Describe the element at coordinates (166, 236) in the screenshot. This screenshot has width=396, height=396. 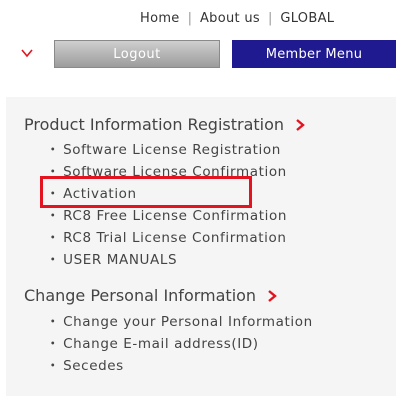
I see `link-rc8-trial-license-confirmation: ・ RC8 Trial License Confirmation` at that location.